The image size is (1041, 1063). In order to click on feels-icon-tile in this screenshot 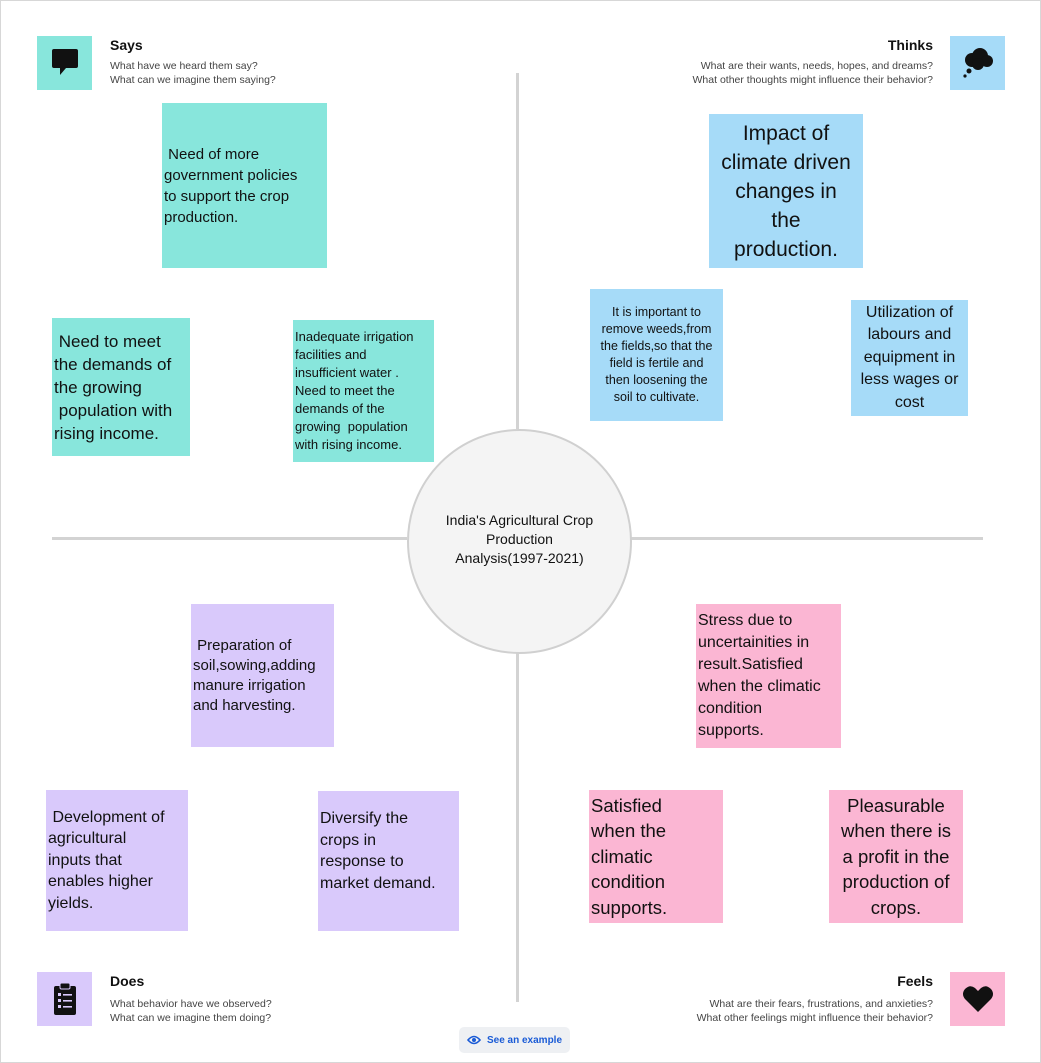, I will do `click(977, 999)`.